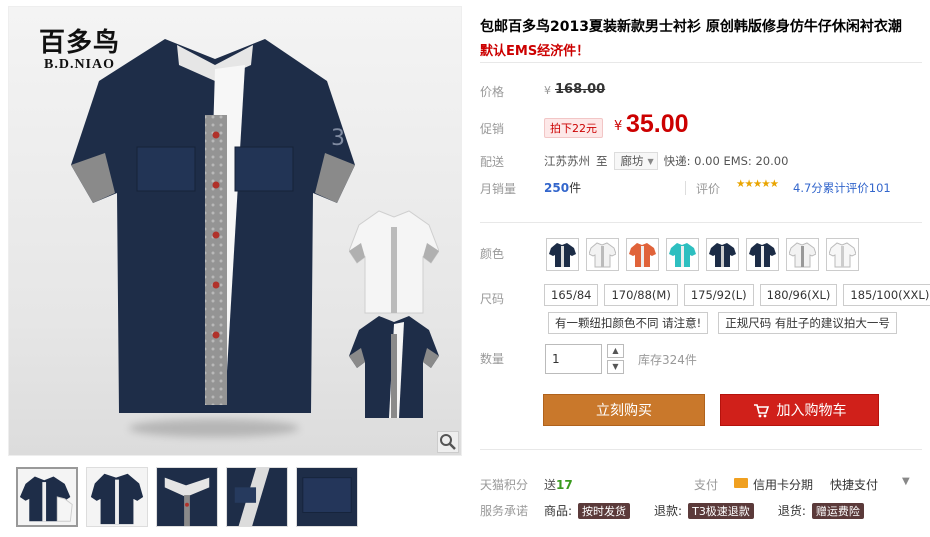 The height and width of the screenshot is (537, 930). Describe the element at coordinates (702, 254) in the screenshot. I see `color-options` at that location.